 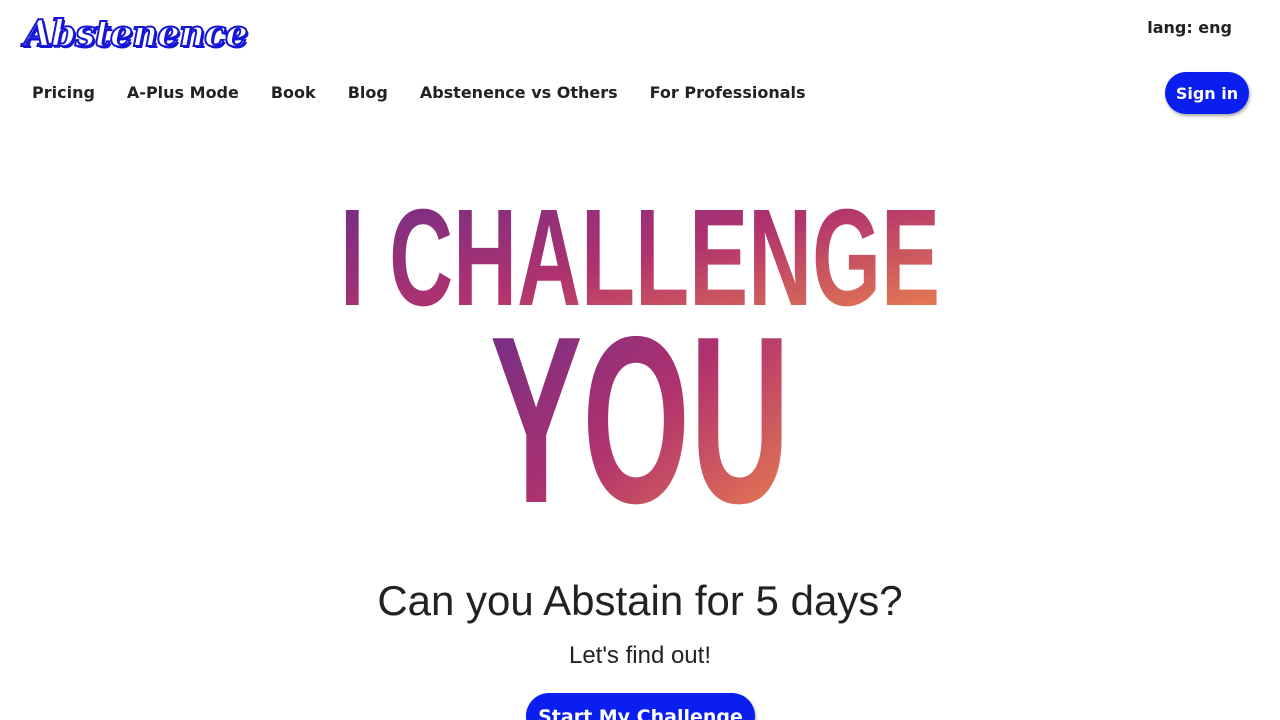 What do you see at coordinates (640, 399) in the screenshot?
I see `hero-line-2: YOU` at bounding box center [640, 399].